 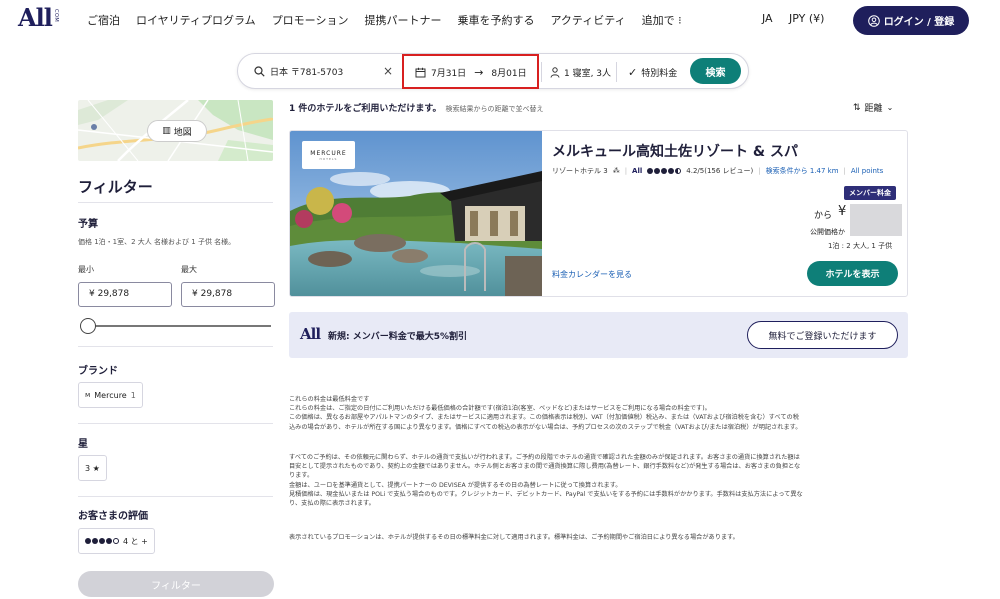 I want to click on mercure-brand-badge: MERCURE HOTELS, so click(x=328, y=155).